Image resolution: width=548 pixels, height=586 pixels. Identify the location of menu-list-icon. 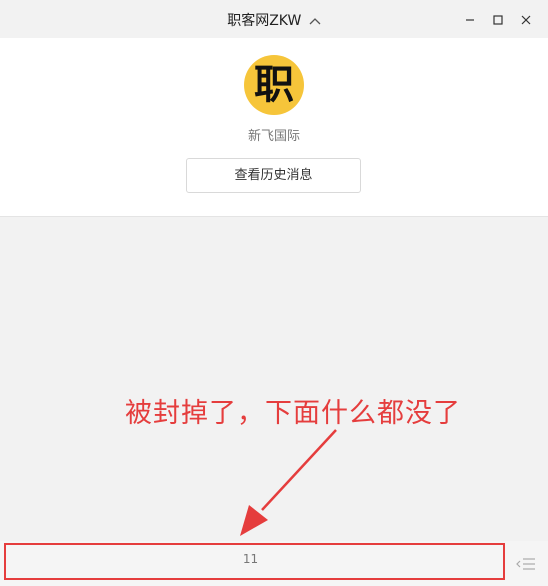
(526, 564).